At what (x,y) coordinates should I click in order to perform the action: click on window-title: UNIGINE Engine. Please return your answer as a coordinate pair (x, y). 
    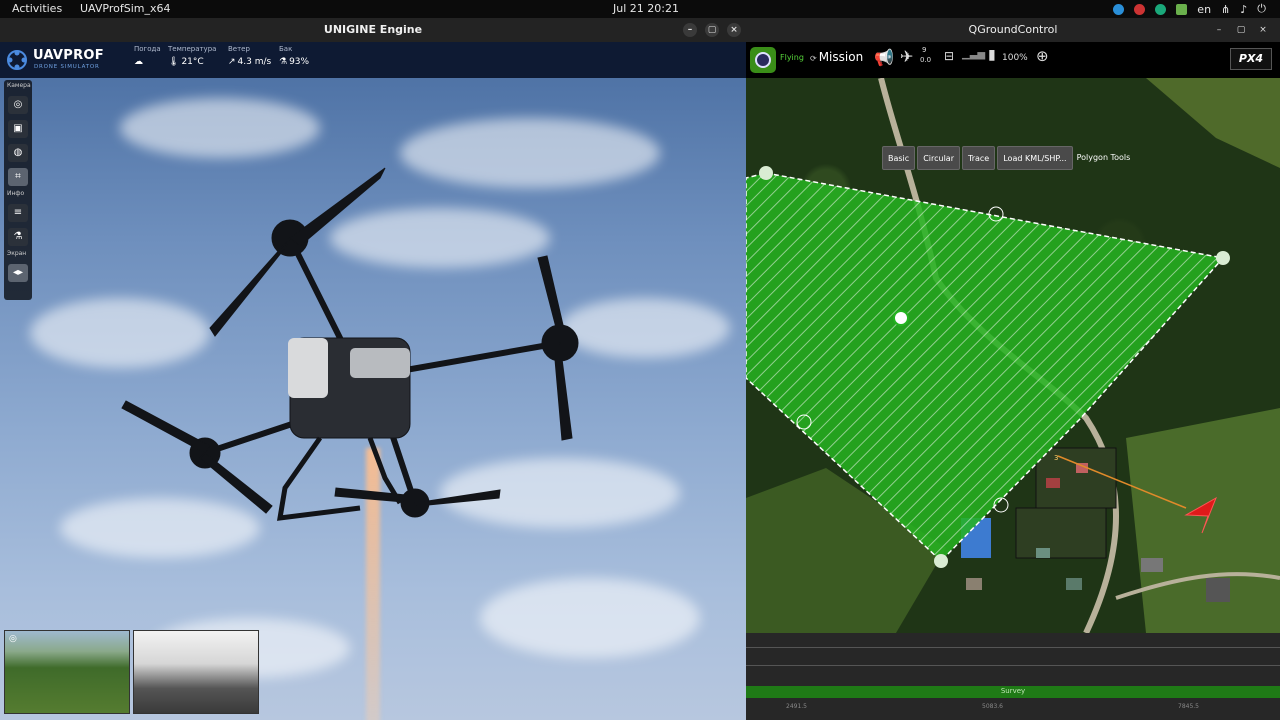
    Looking at the image, I should click on (373, 29).